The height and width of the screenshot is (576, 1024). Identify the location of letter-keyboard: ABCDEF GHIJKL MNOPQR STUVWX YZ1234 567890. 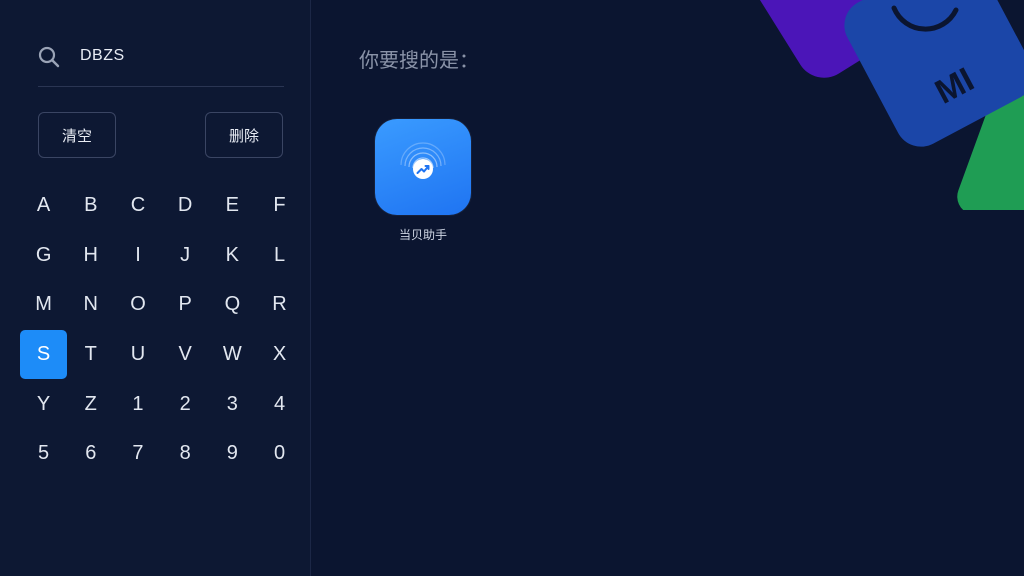
(161, 330).